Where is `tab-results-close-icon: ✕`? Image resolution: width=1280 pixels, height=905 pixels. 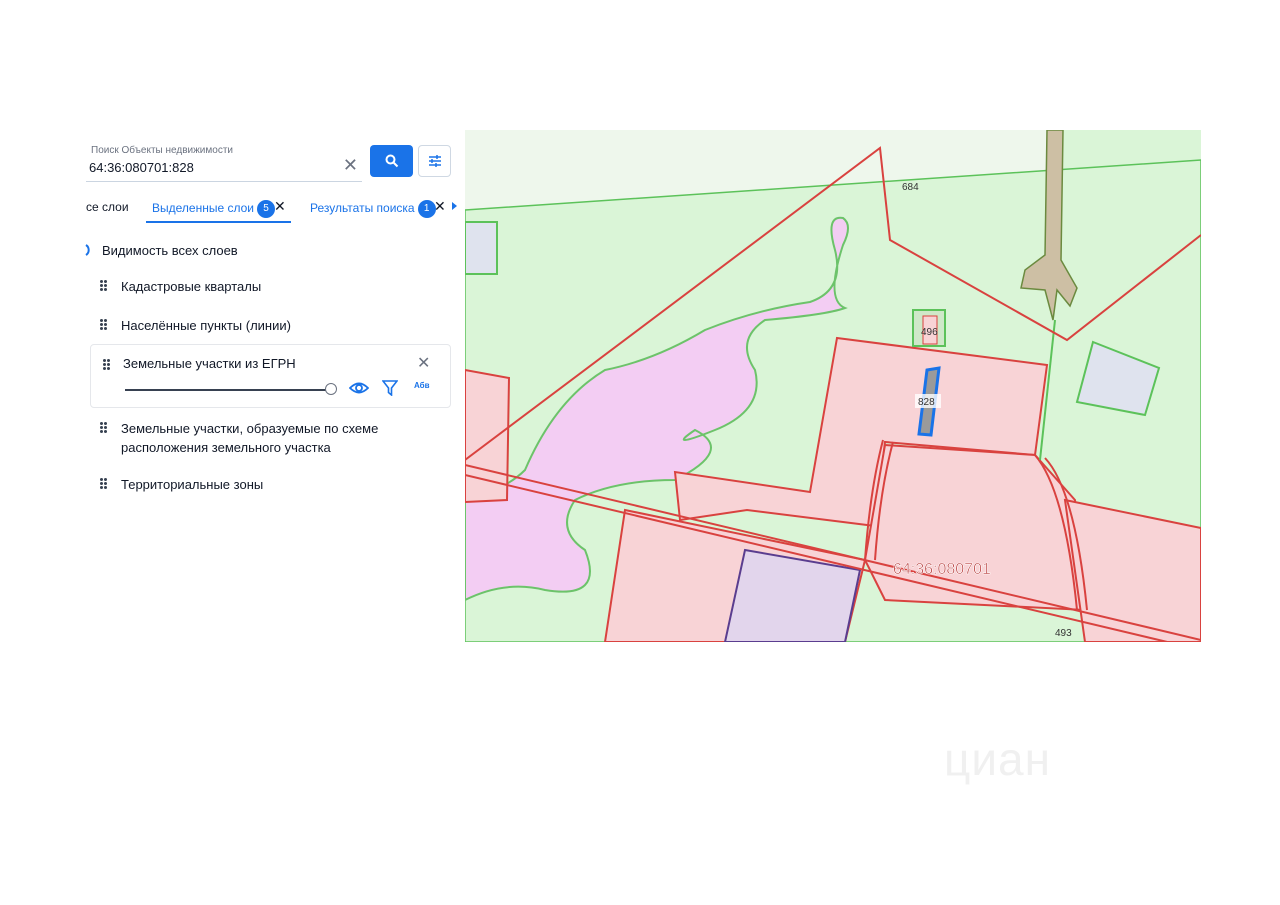 tab-results-close-icon: ✕ is located at coordinates (440, 206).